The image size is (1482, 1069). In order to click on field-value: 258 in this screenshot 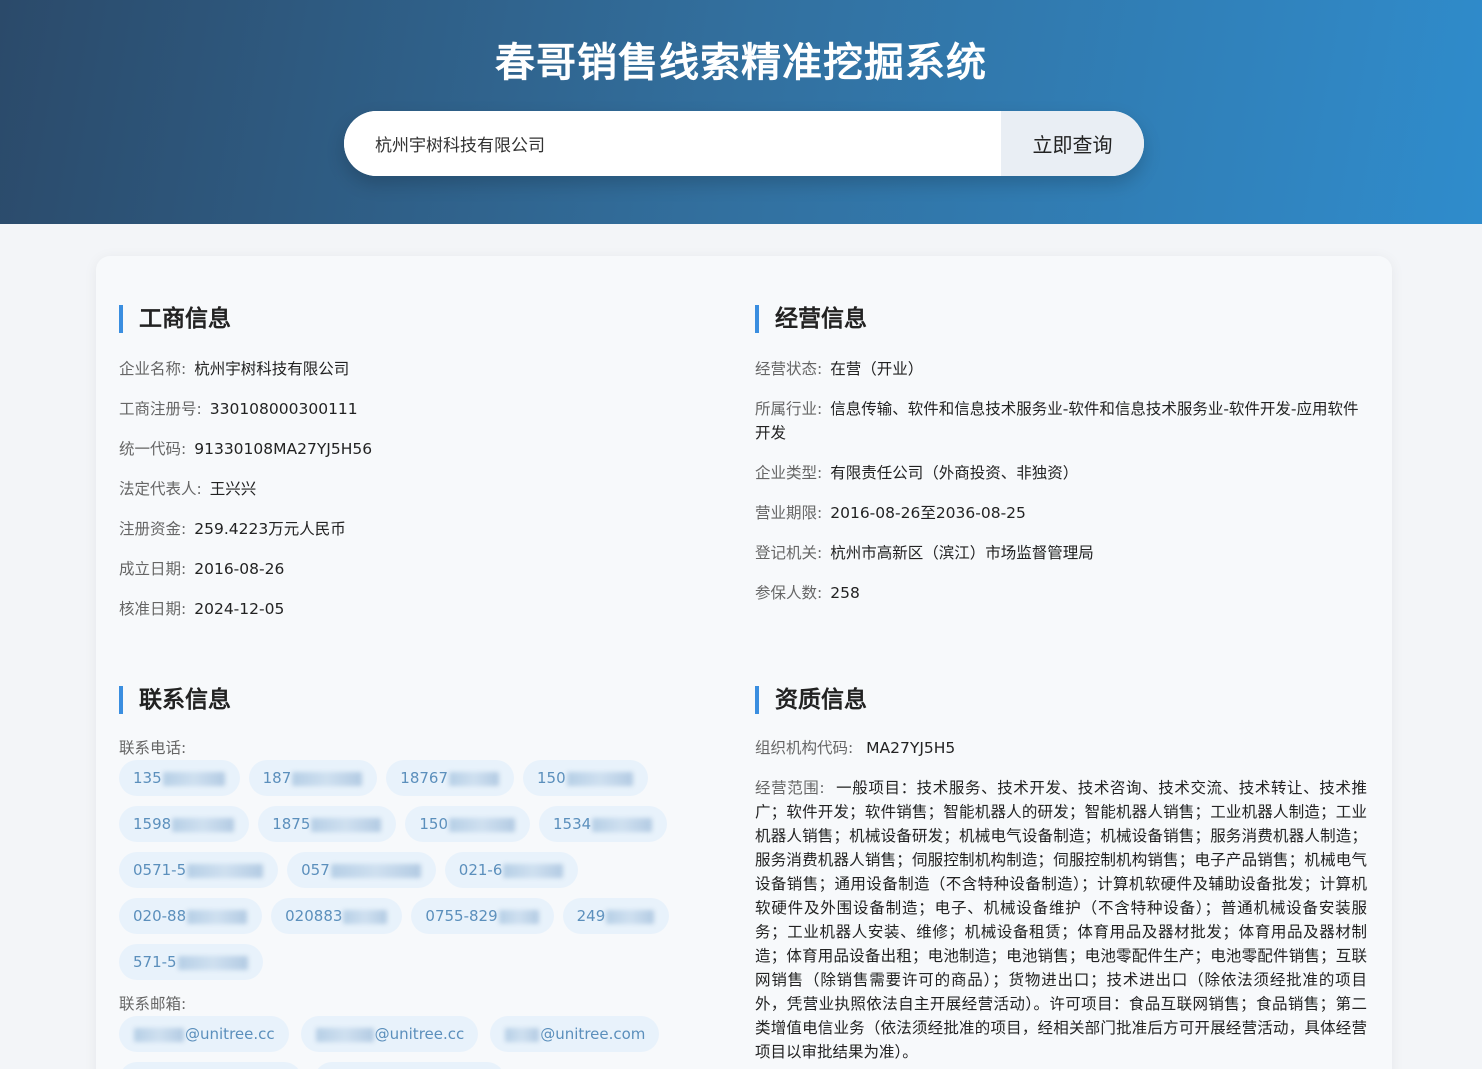, I will do `click(845, 593)`.